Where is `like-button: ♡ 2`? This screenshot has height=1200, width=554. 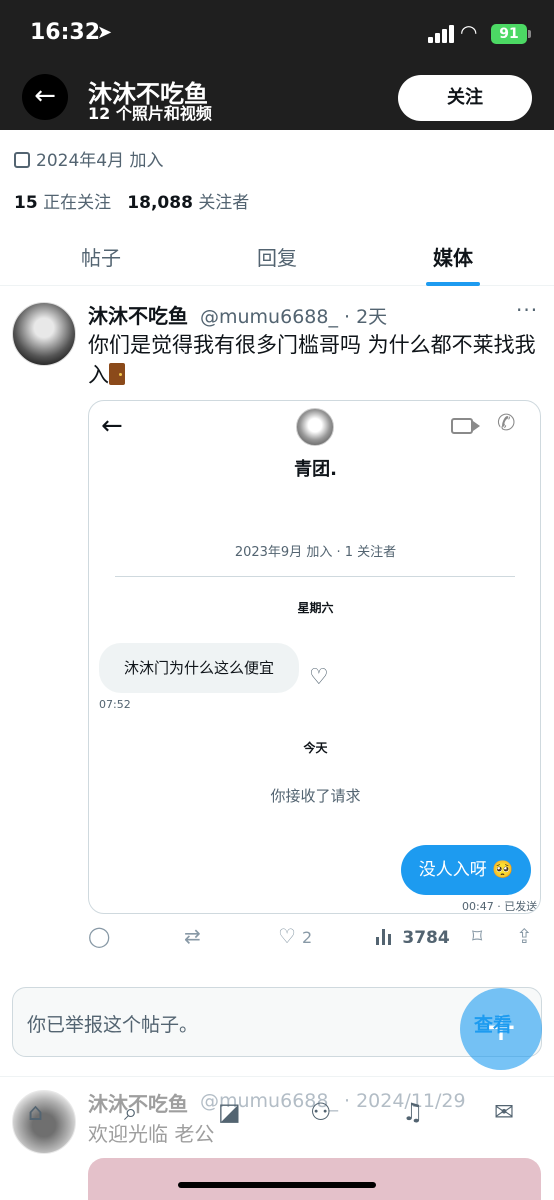 like-button: ♡ 2 is located at coordinates (295, 936).